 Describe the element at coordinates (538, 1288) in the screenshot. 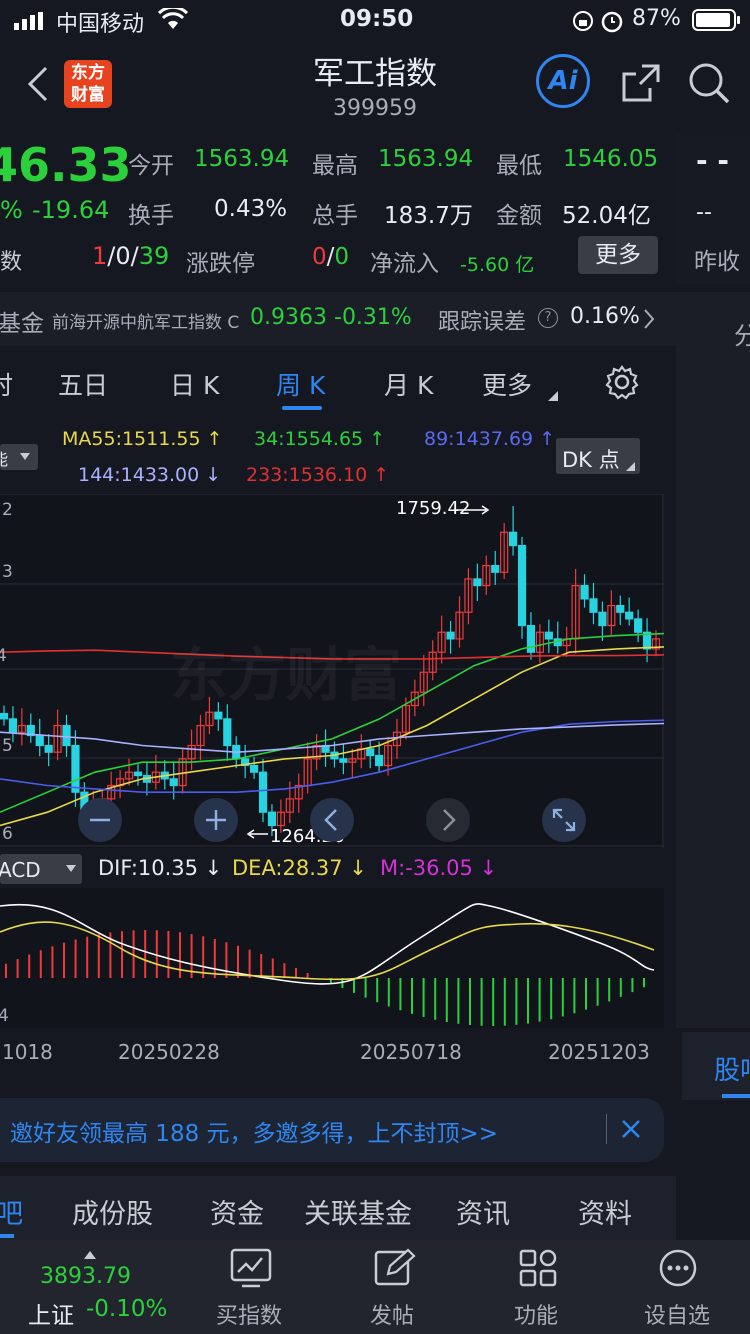

I see `functions-button: 功能` at that location.